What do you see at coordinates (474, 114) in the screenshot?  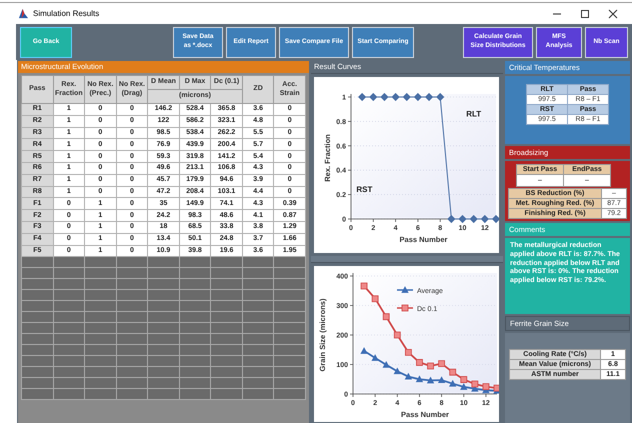 I see `annotation-label: RLT` at bounding box center [474, 114].